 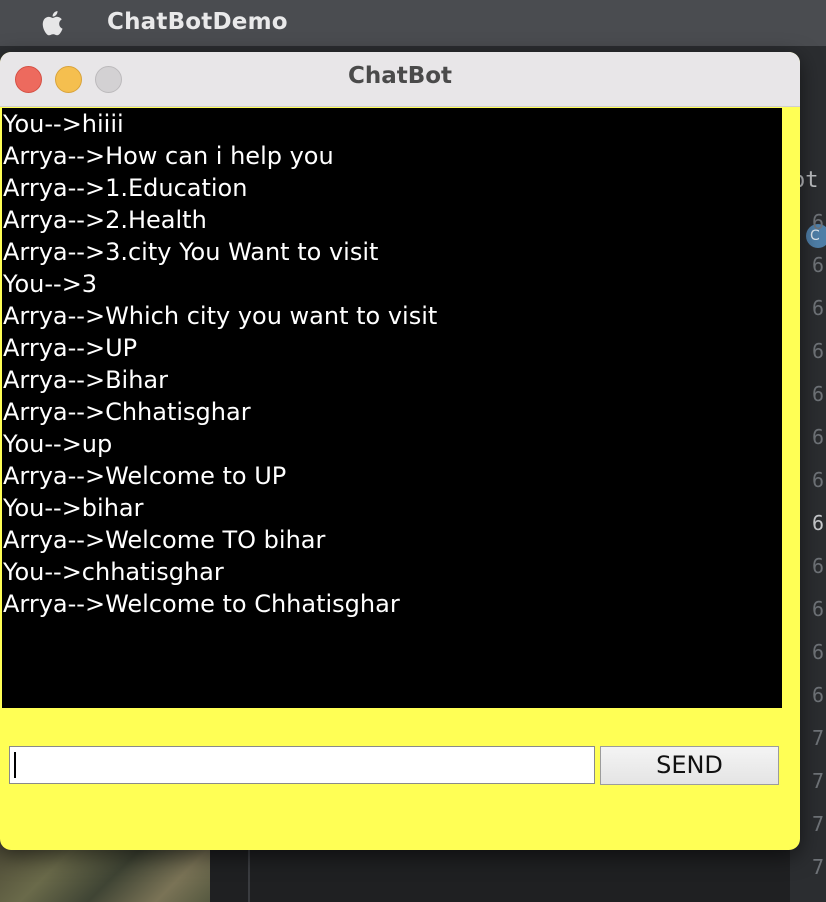 What do you see at coordinates (70, 348) in the screenshot?
I see `chat-message: Arrya-->UP` at bounding box center [70, 348].